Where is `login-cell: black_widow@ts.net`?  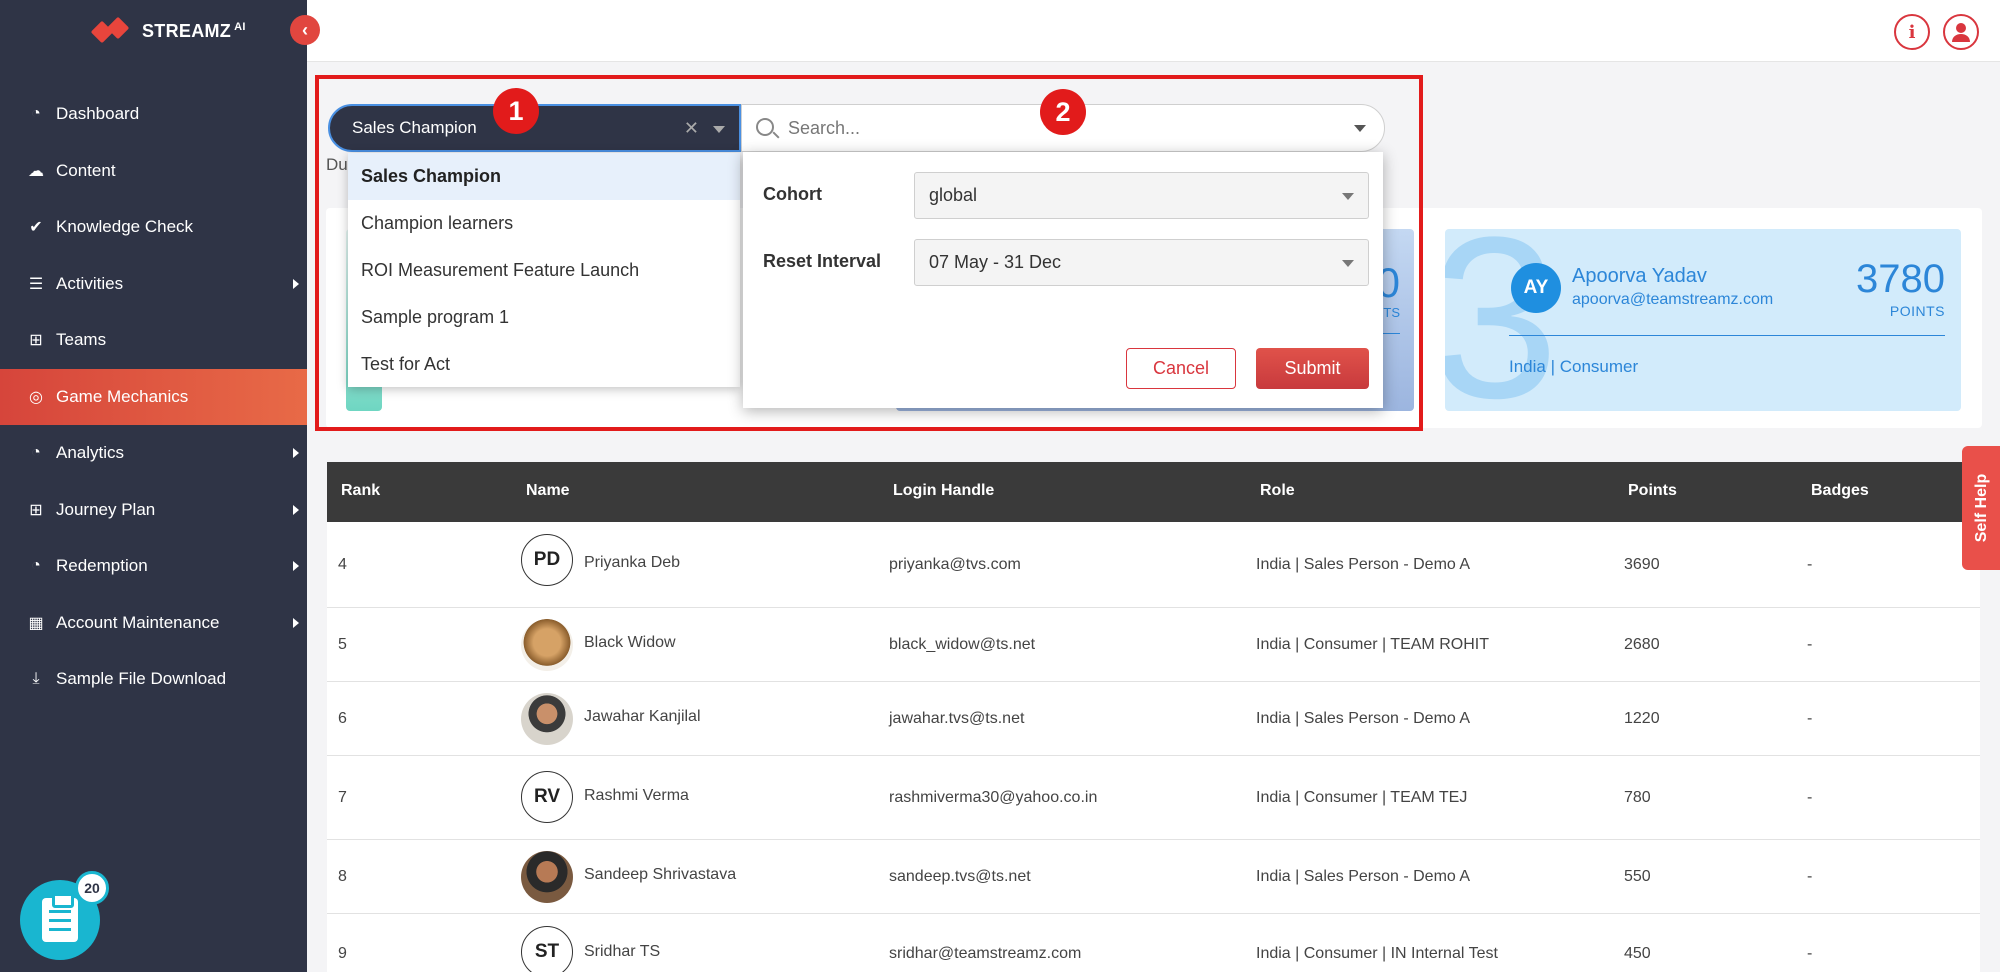 login-cell: black_widow@ts.net is located at coordinates (962, 644).